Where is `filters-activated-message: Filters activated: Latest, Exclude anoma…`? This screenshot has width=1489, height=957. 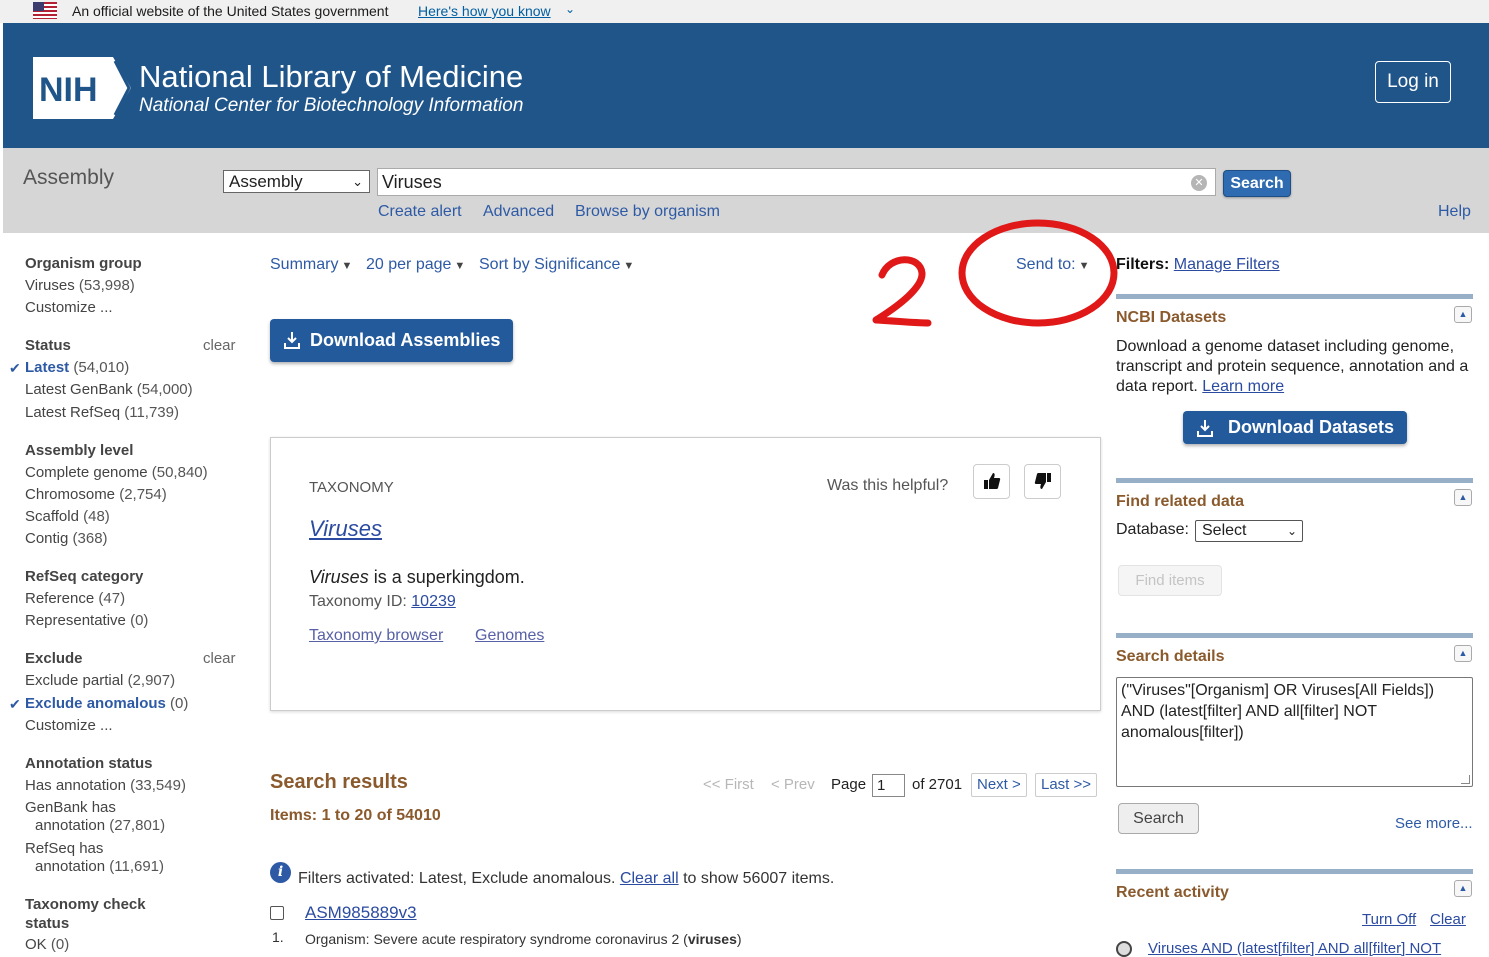
filters-activated-message: Filters activated: Latest, Exclude anoma… is located at coordinates (566, 878).